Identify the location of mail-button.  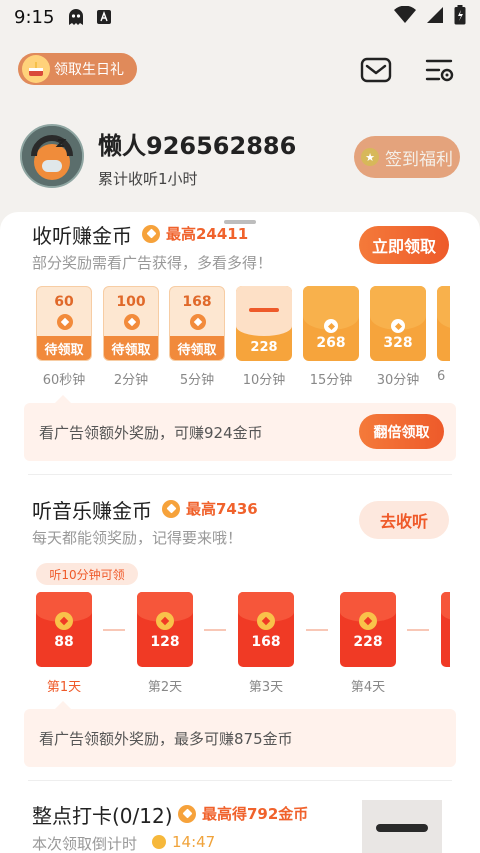
(376, 70).